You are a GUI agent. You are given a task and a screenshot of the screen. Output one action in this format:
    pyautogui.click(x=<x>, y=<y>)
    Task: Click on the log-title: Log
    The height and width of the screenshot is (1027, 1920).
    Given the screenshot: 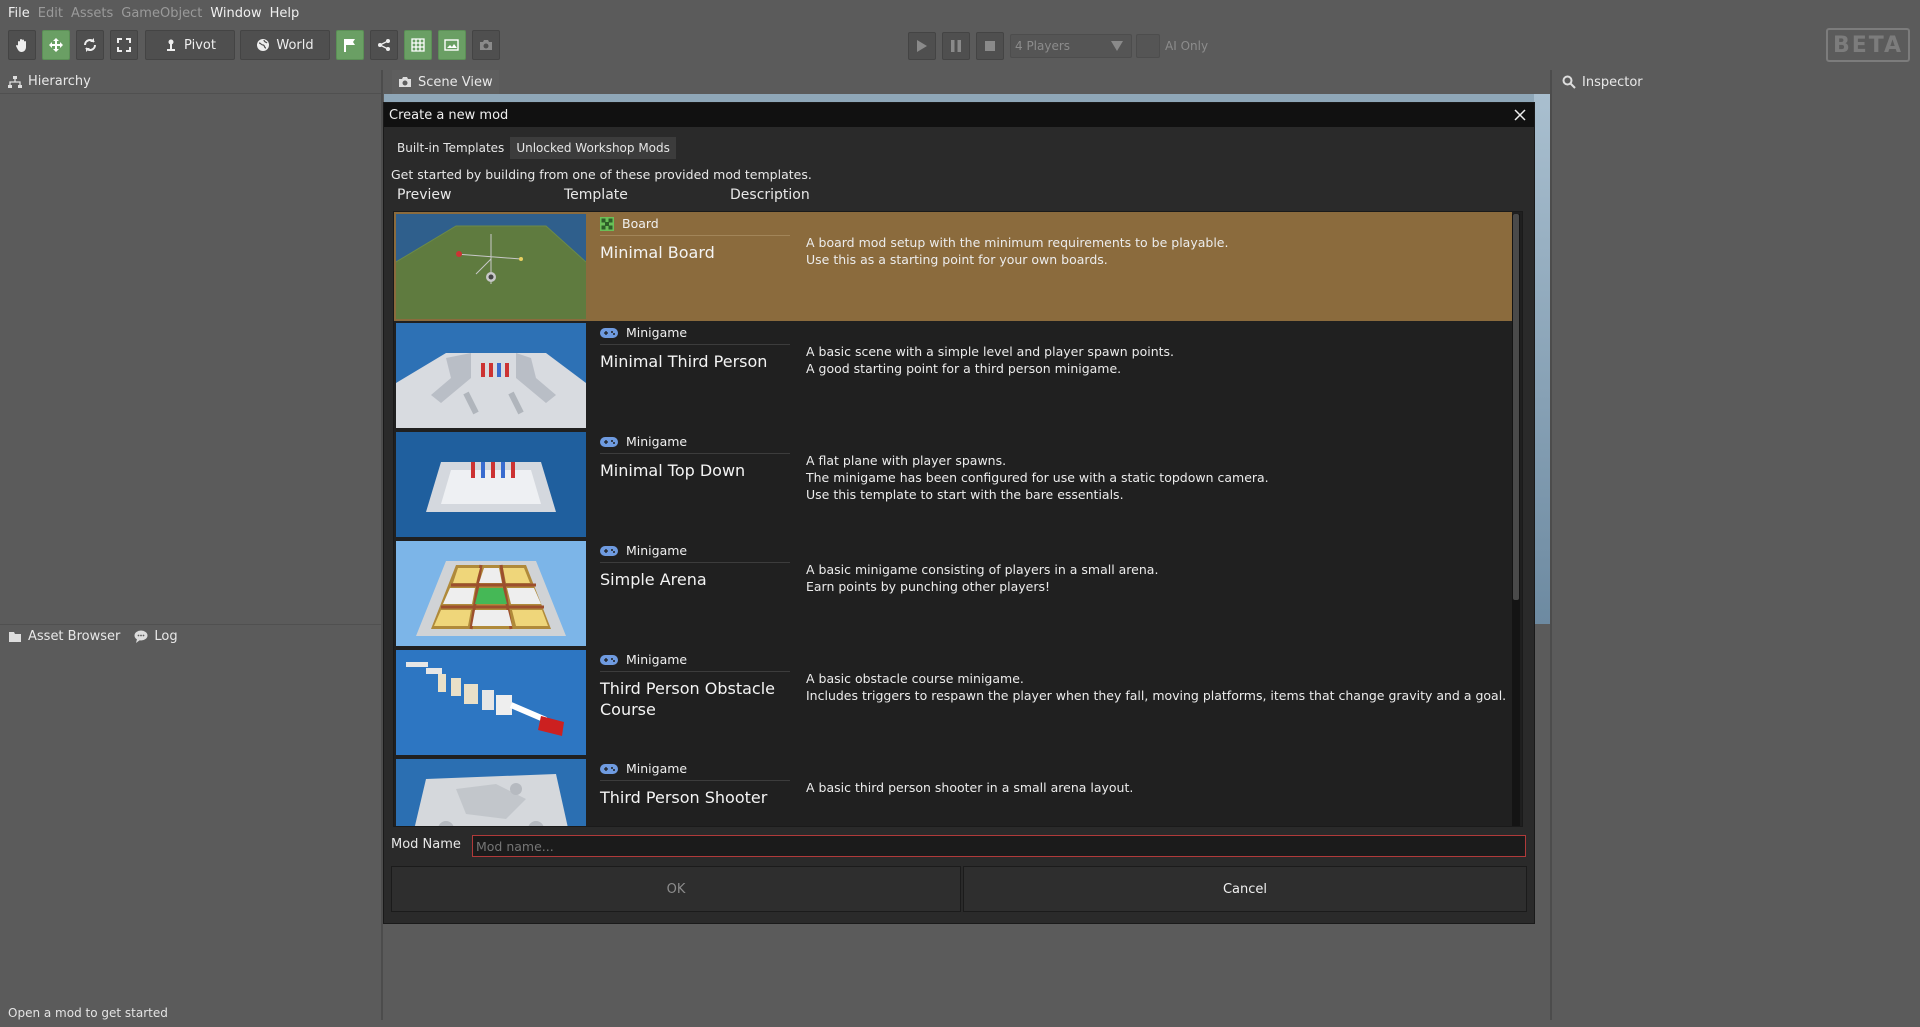 What is the action you would take?
    pyautogui.click(x=166, y=636)
    